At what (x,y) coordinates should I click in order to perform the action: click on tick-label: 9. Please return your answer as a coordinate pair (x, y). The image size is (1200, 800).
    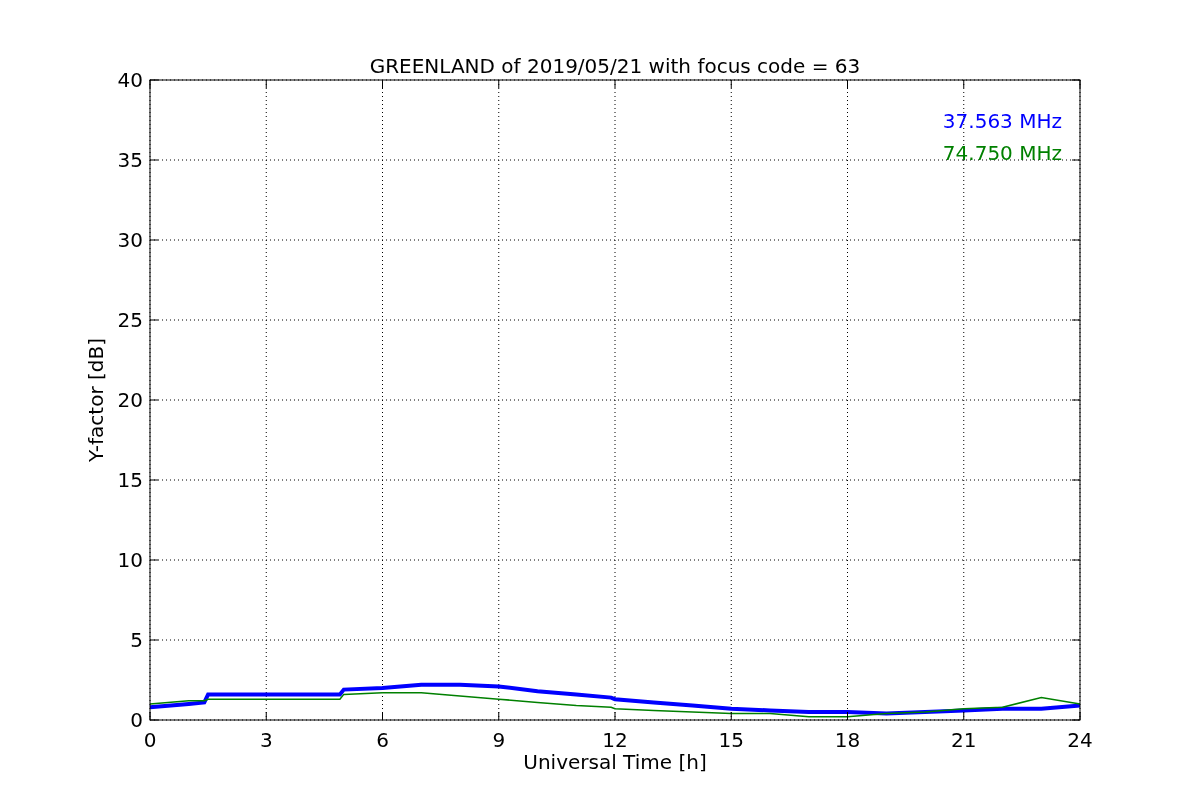
    Looking at the image, I should click on (499, 740).